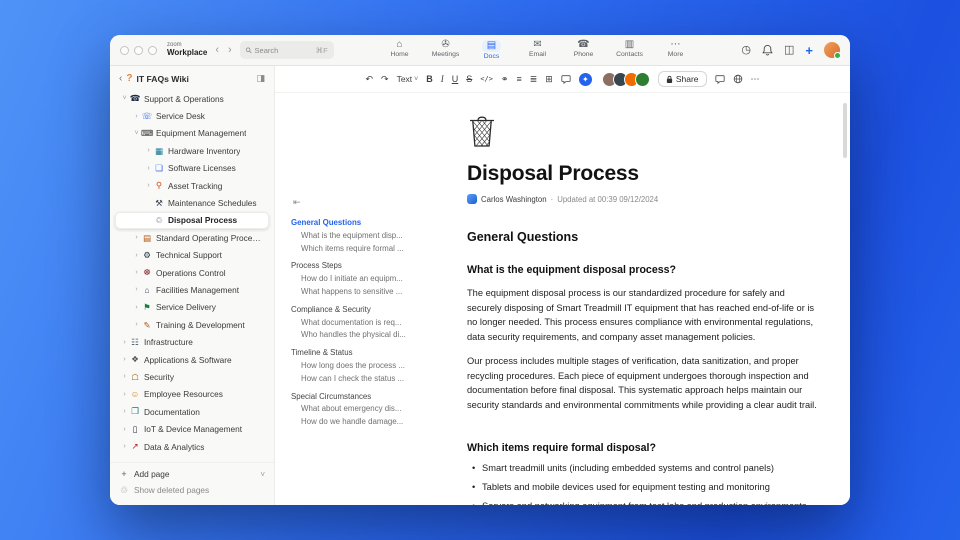 This screenshot has width=960, height=540. What do you see at coordinates (809, 50) in the screenshot?
I see `new-button: +` at bounding box center [809, 50].